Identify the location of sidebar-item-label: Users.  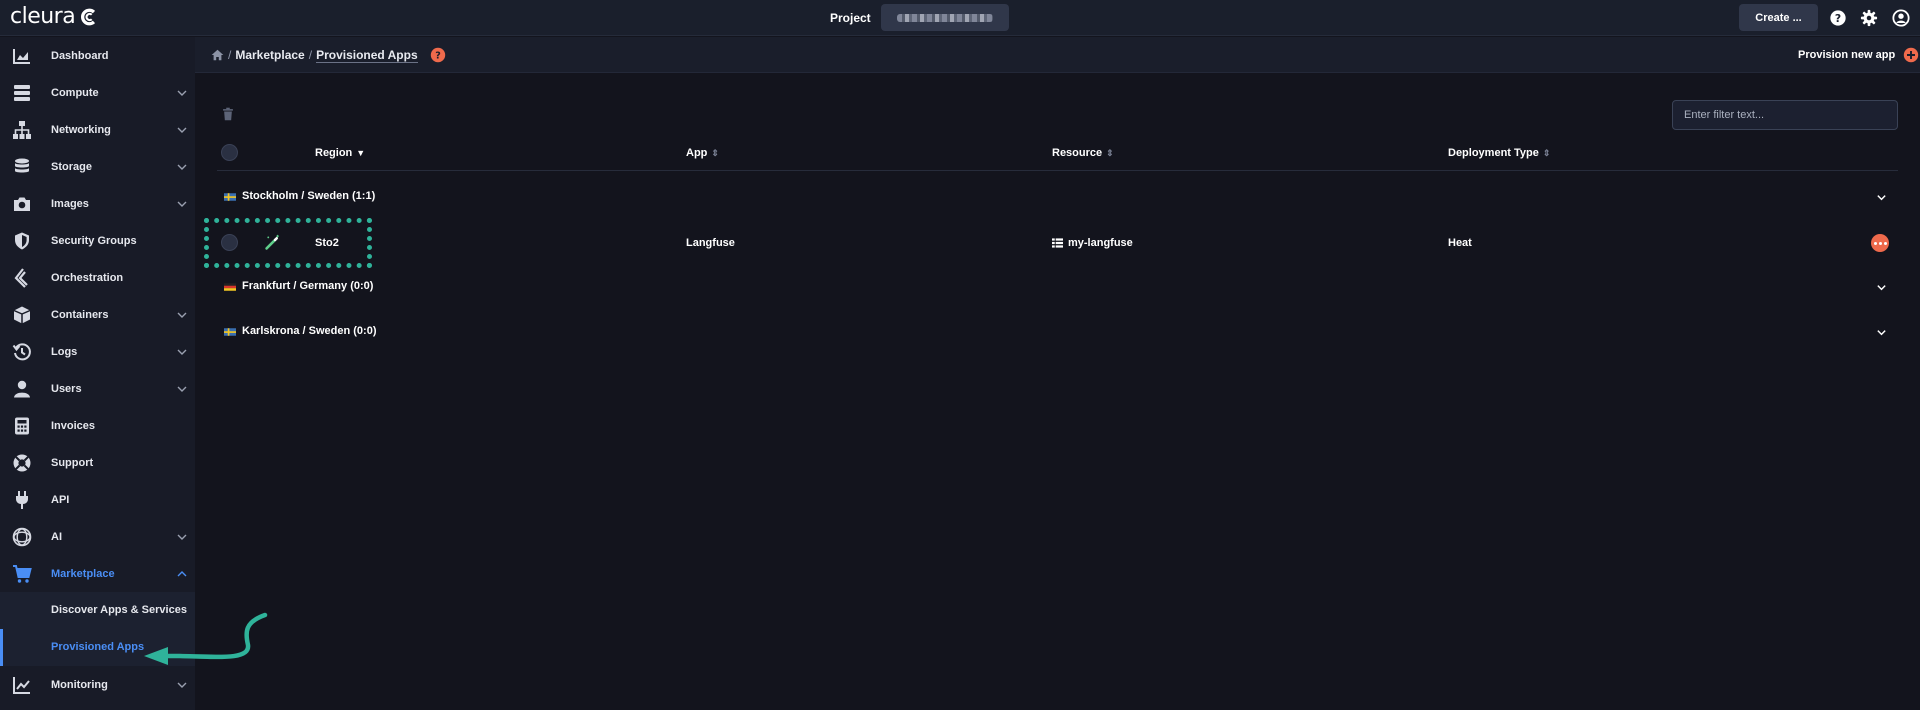
(66, 388).